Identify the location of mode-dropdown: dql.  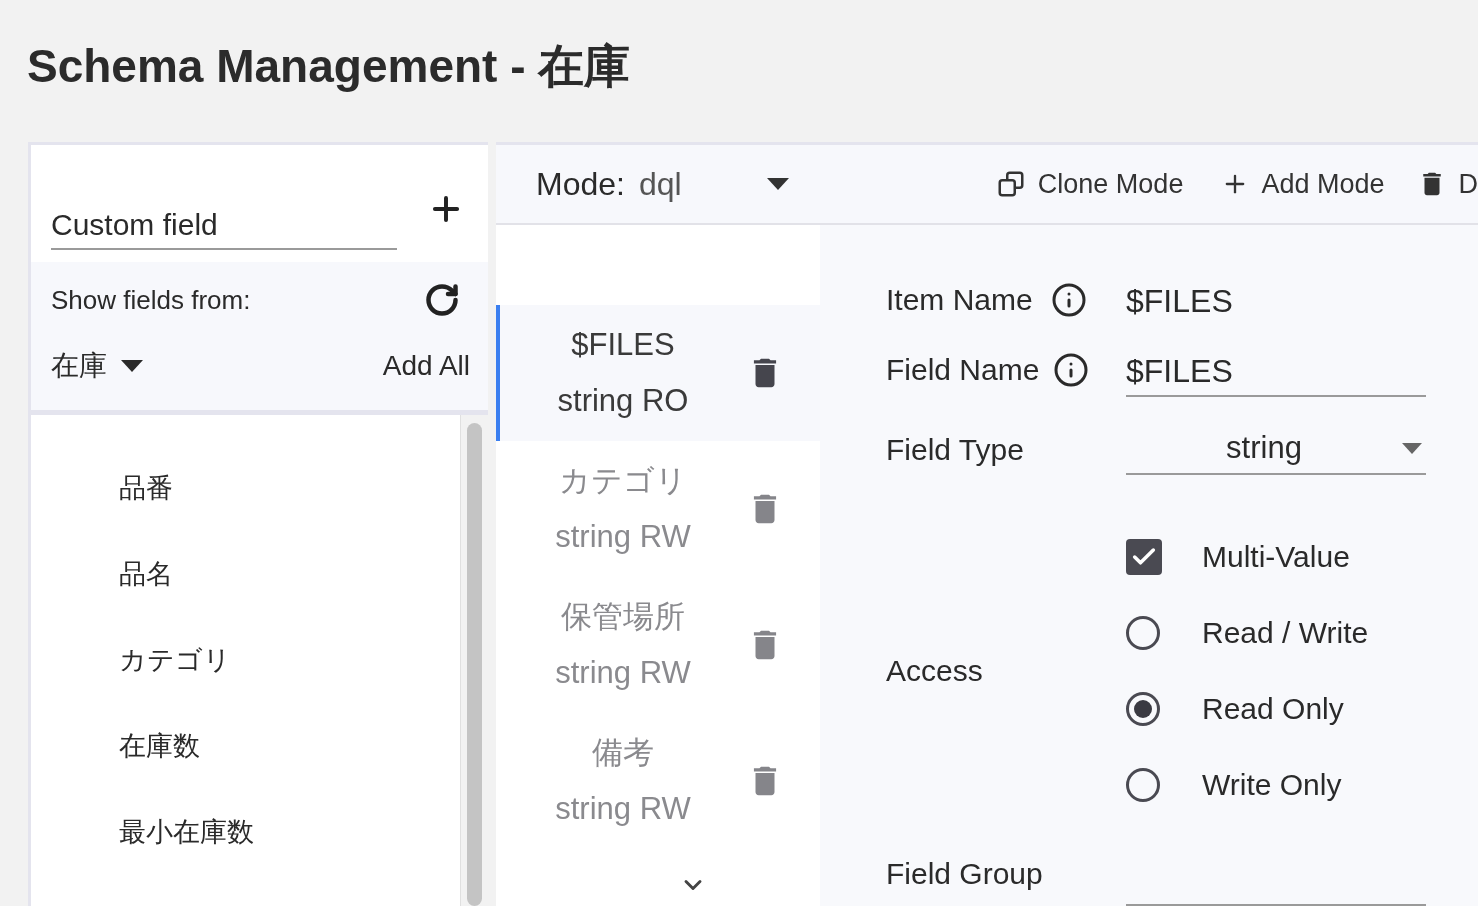
(713, 184).